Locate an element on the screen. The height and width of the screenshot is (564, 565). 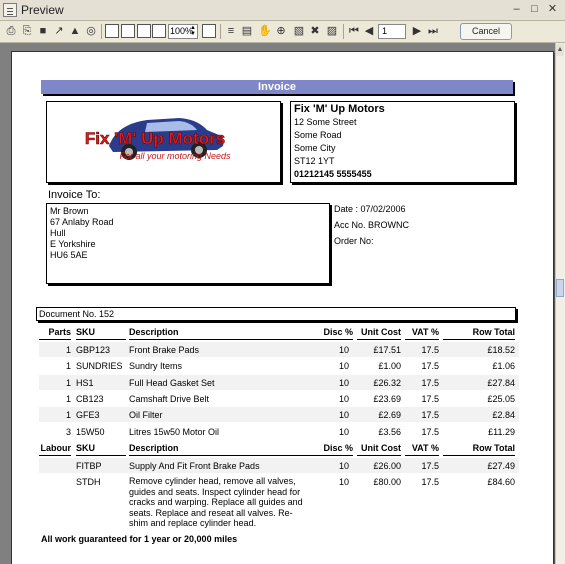
delete-page-icon: ✖ is located at coordinates (315, 31).